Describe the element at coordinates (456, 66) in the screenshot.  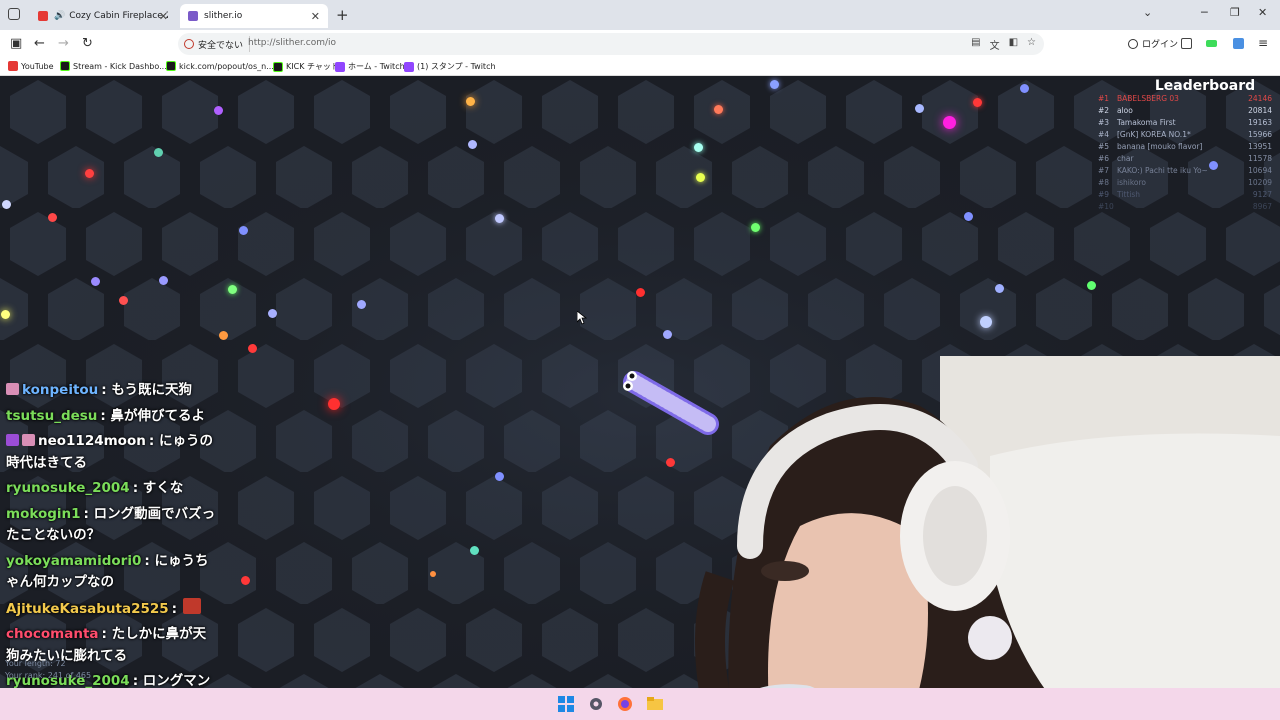
I see `bookmark-label: (1) スタンプ - Twitch` at that location.